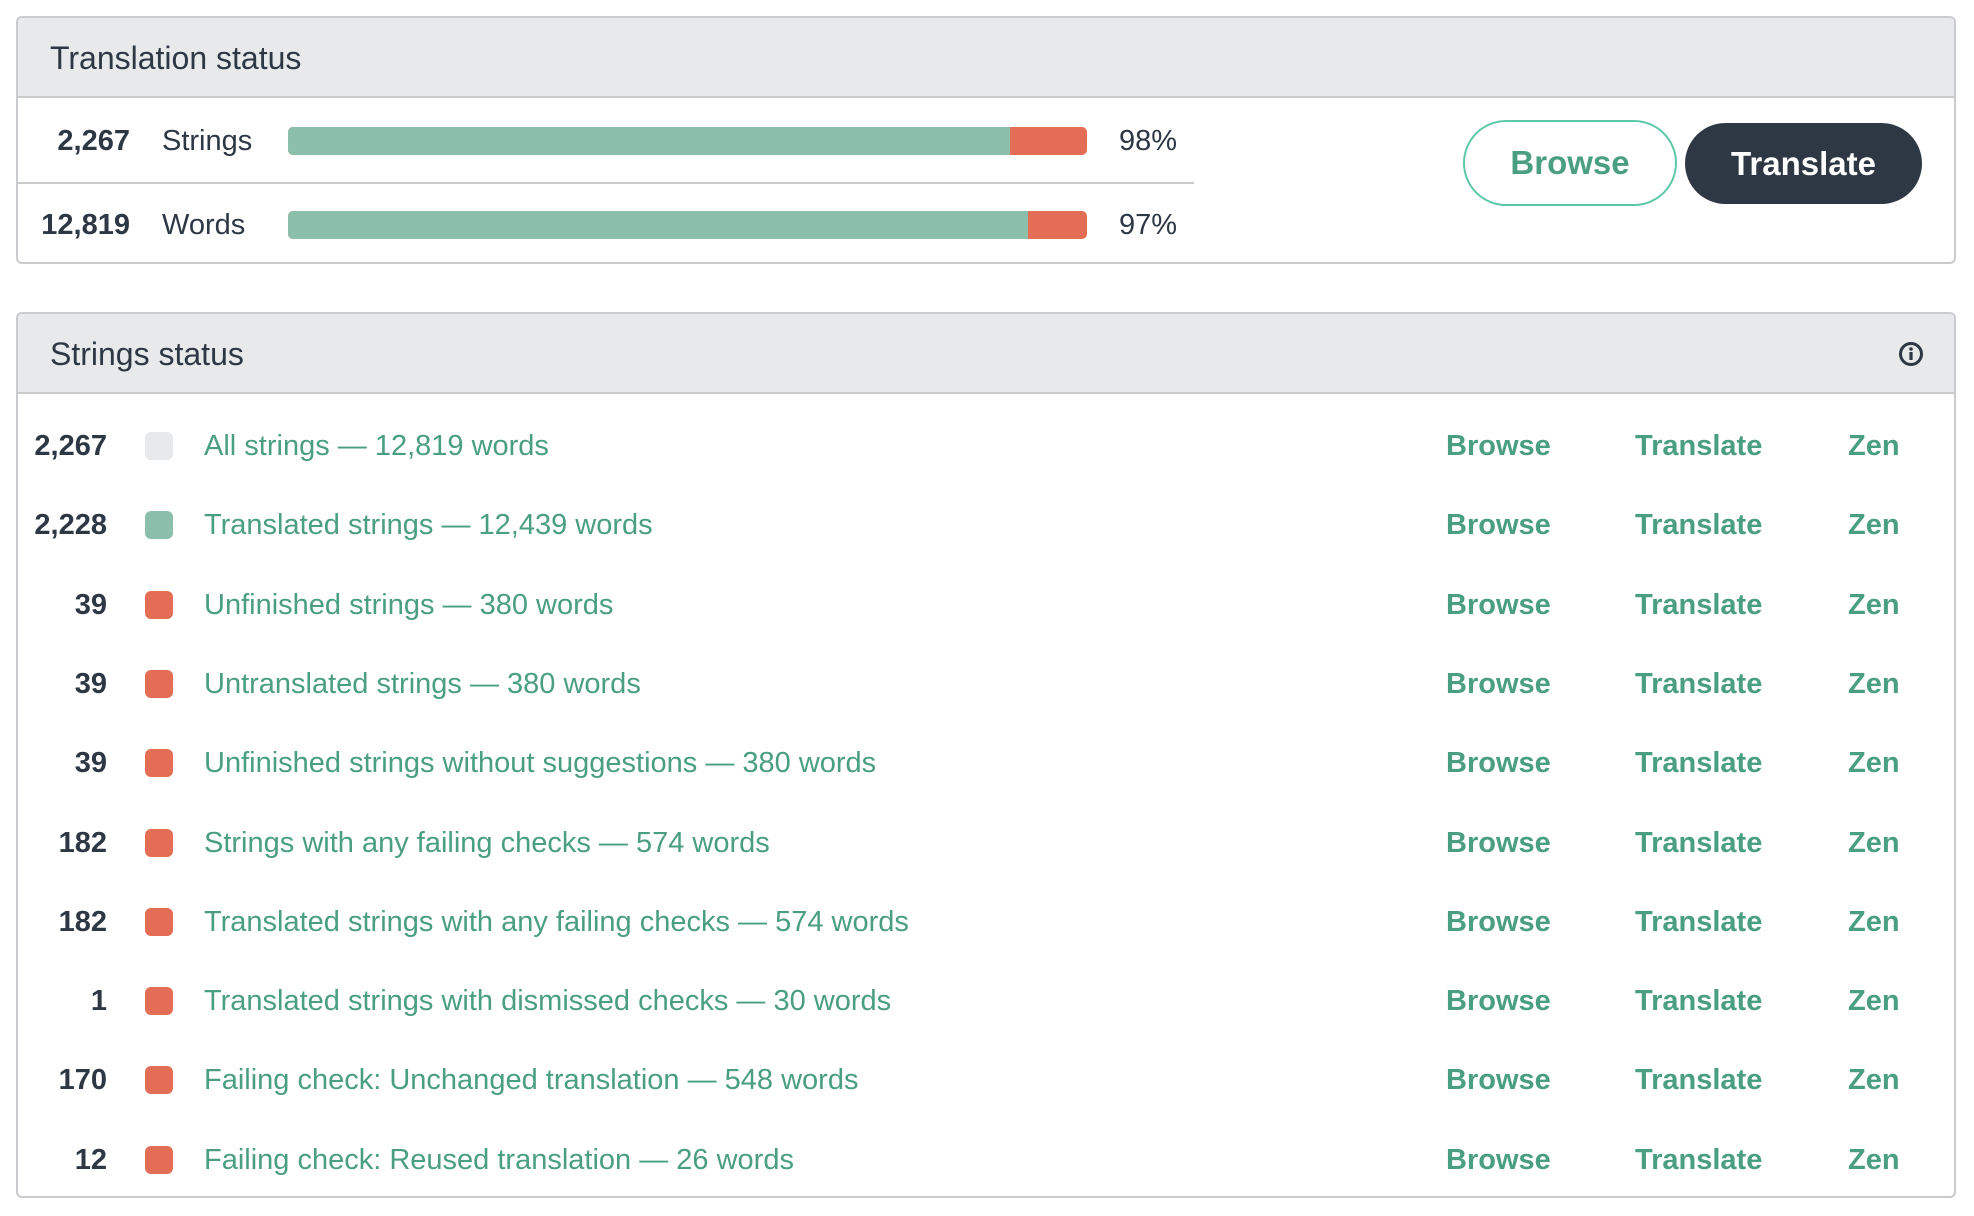  What do you see at coordinates (1148, 225) in the screenshot?
I see `words-percent: 97%` at bounding box center [1148, 225].